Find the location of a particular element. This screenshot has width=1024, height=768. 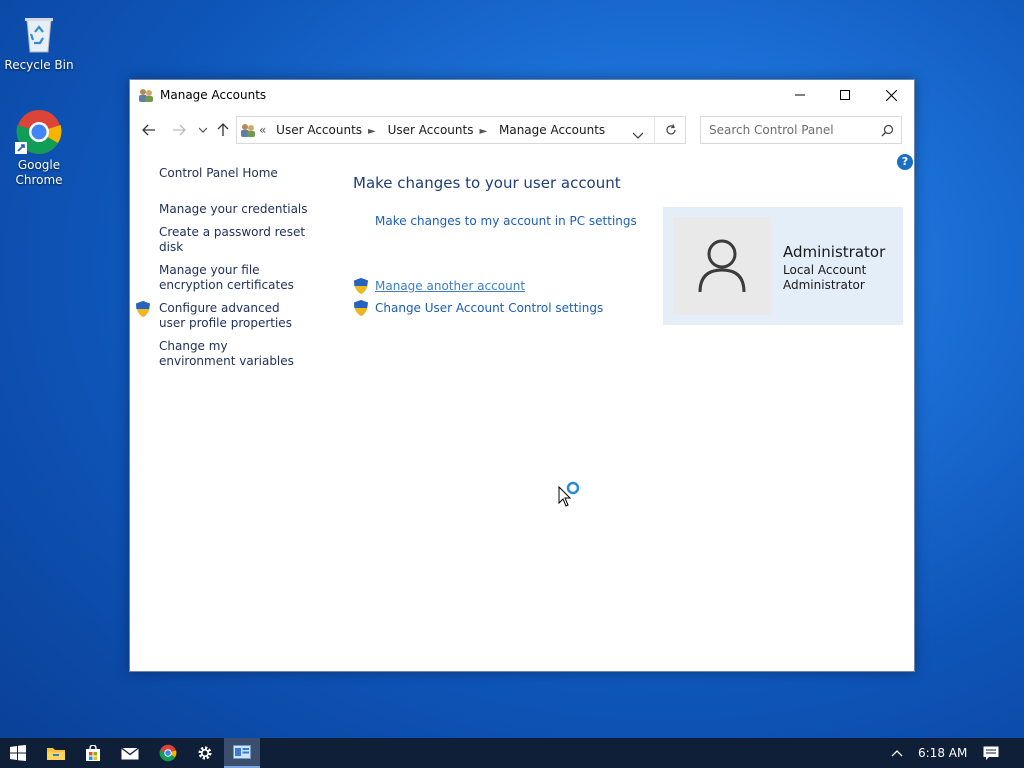

title-bar: Manage Accounts is located at coordinates (522, 95).